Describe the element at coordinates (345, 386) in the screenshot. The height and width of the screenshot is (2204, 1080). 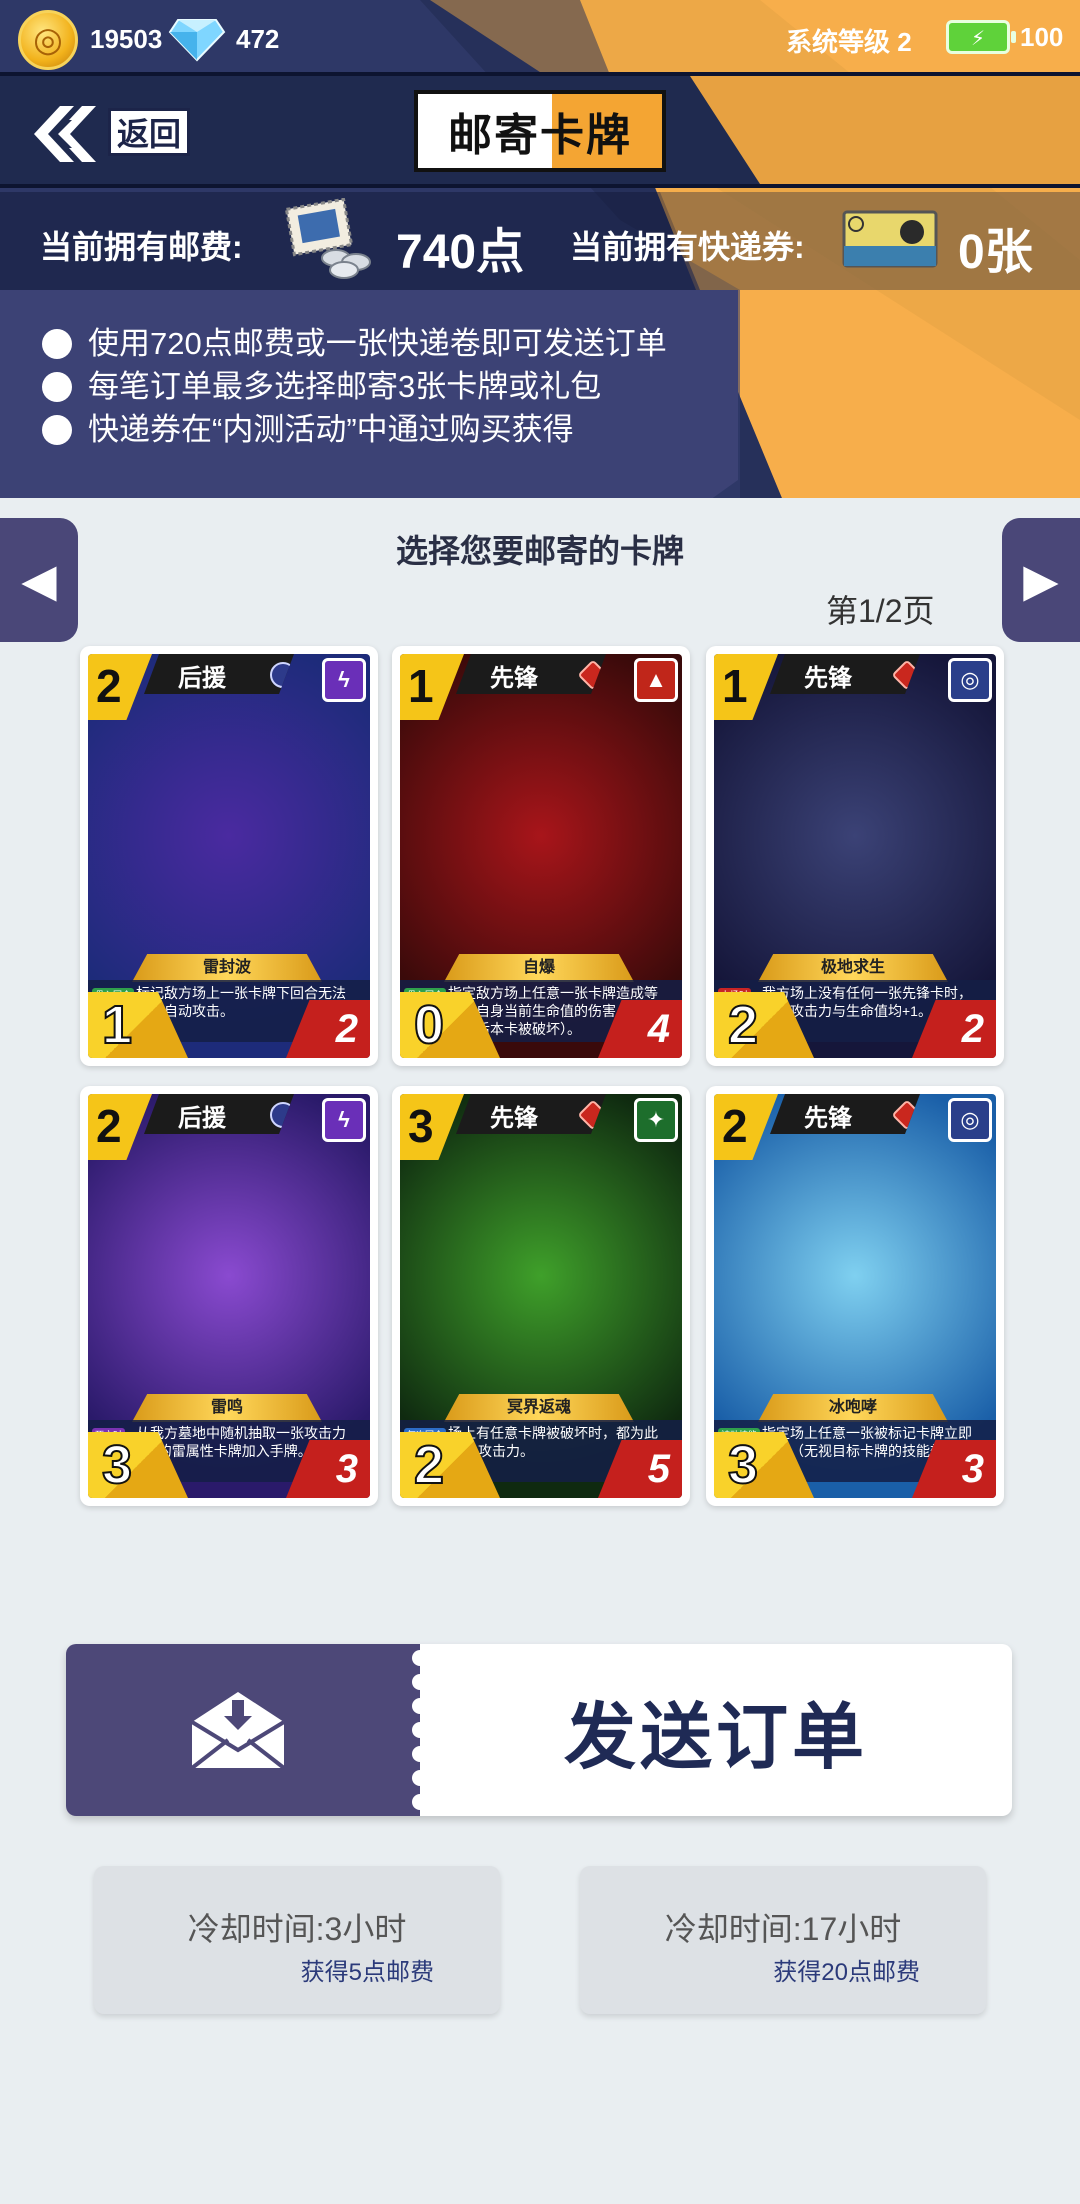
I see `info-text: 每笔订单最多选择邮寄3张卡牌或礼包` at that location.